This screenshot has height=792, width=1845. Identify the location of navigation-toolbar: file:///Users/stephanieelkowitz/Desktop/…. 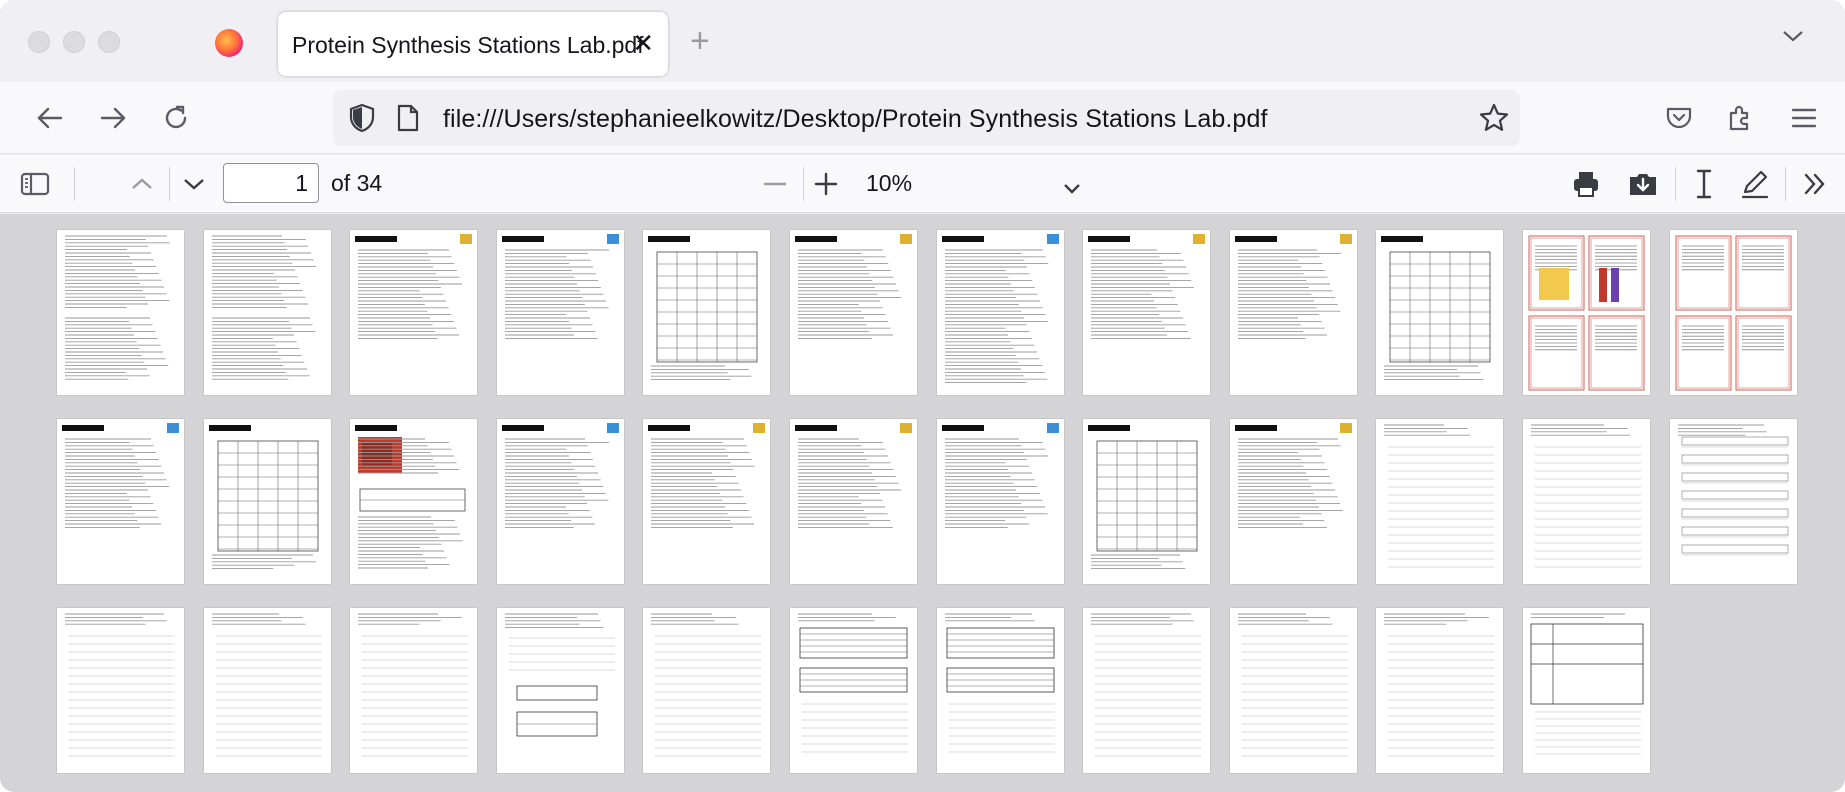
(922, 118).